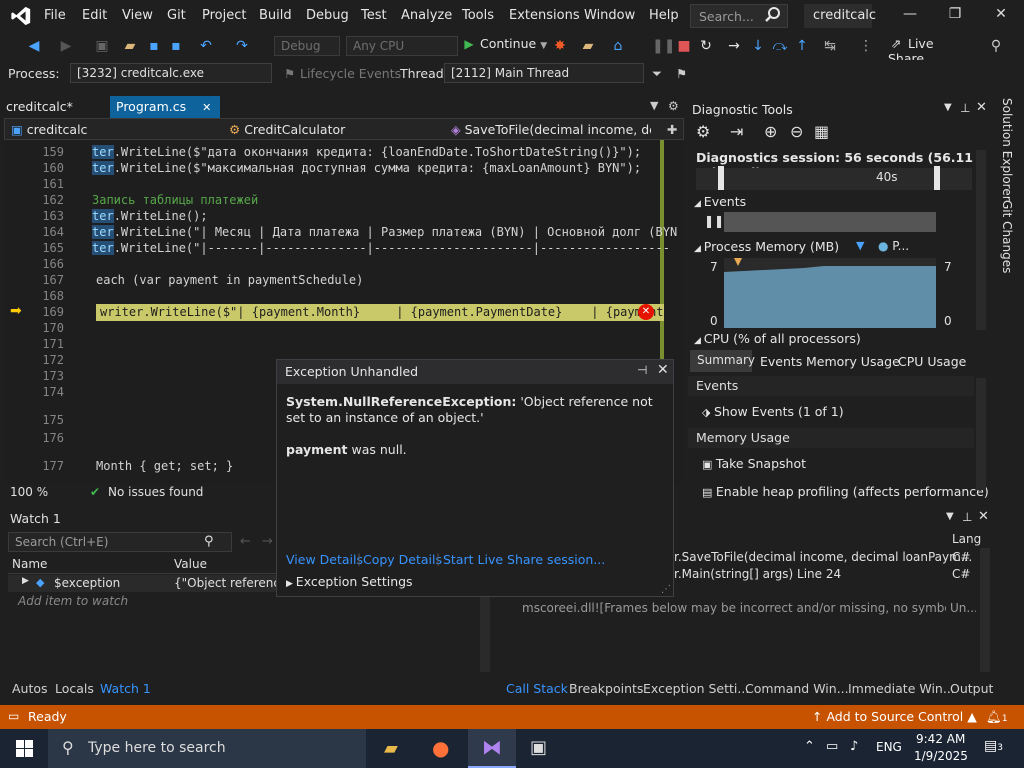 This screenshot has height=768, width=1024. What do you see at coordinates (350, 73) in the screenshot?
I see `lifecycle-events-label: Lifecycle Events` at bounding box center [350, 73].